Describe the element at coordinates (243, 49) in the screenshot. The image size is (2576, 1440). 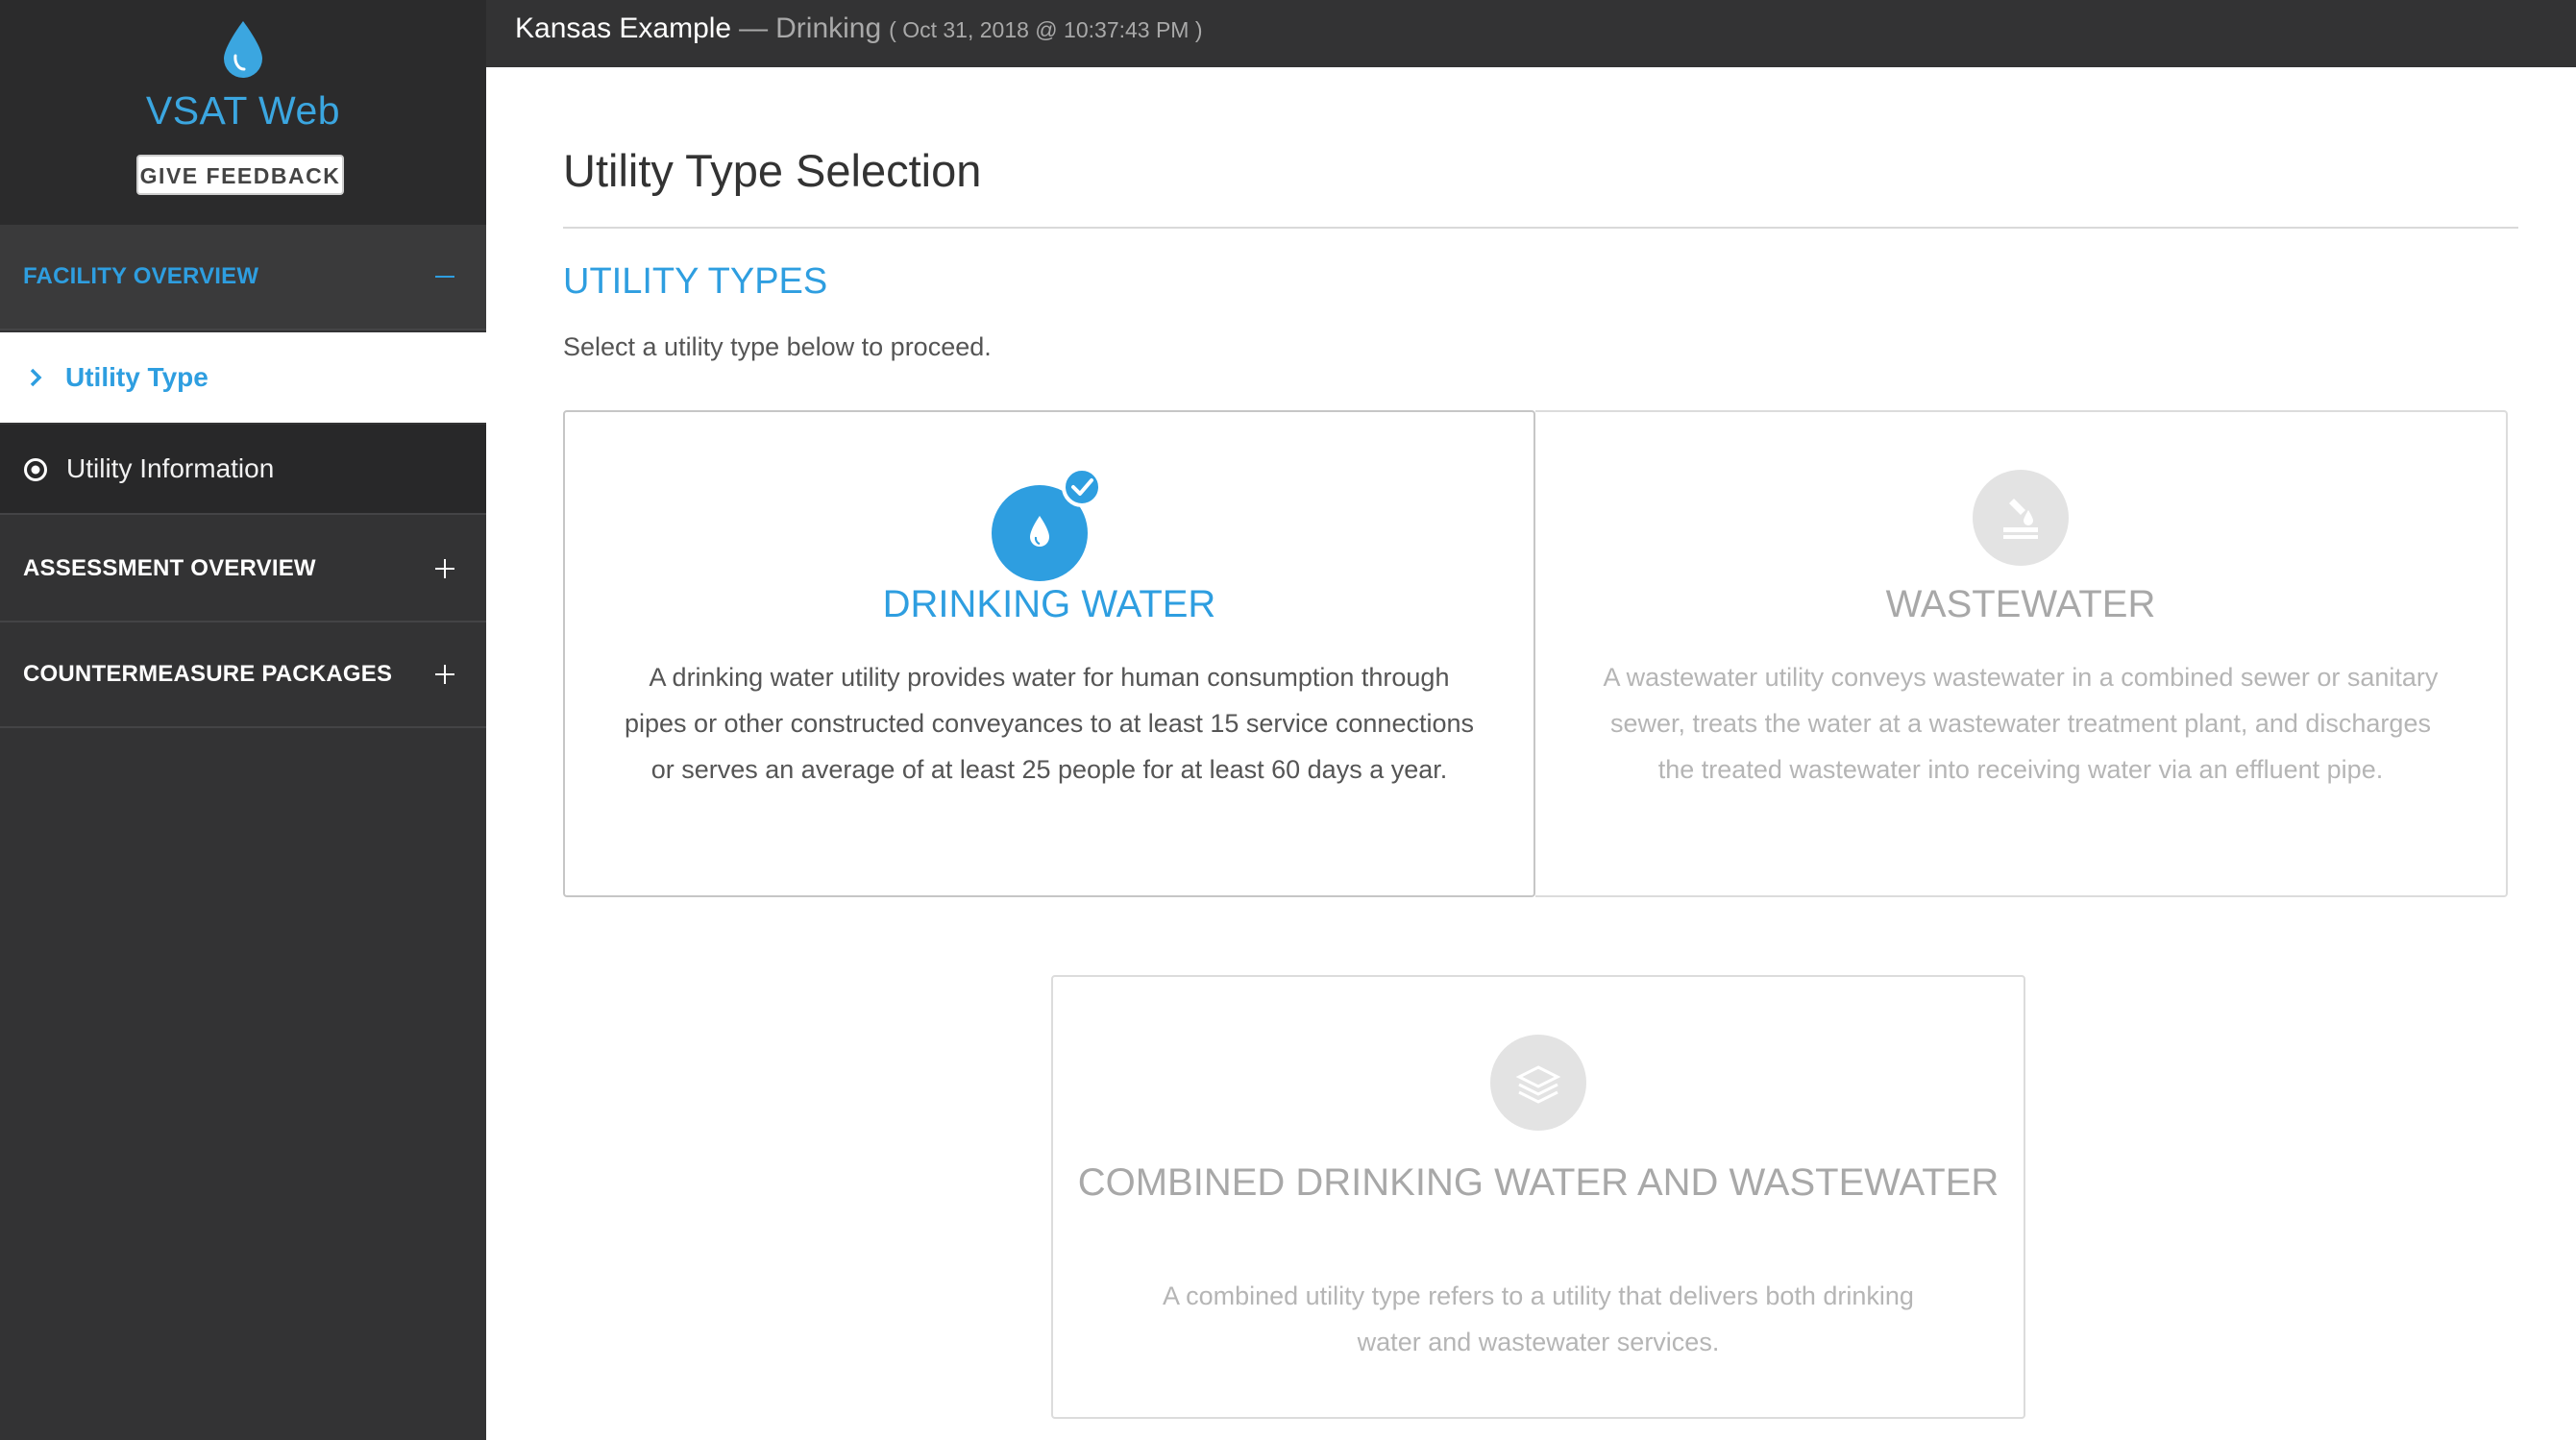
I see `water-drop-logo-icon` at that location.